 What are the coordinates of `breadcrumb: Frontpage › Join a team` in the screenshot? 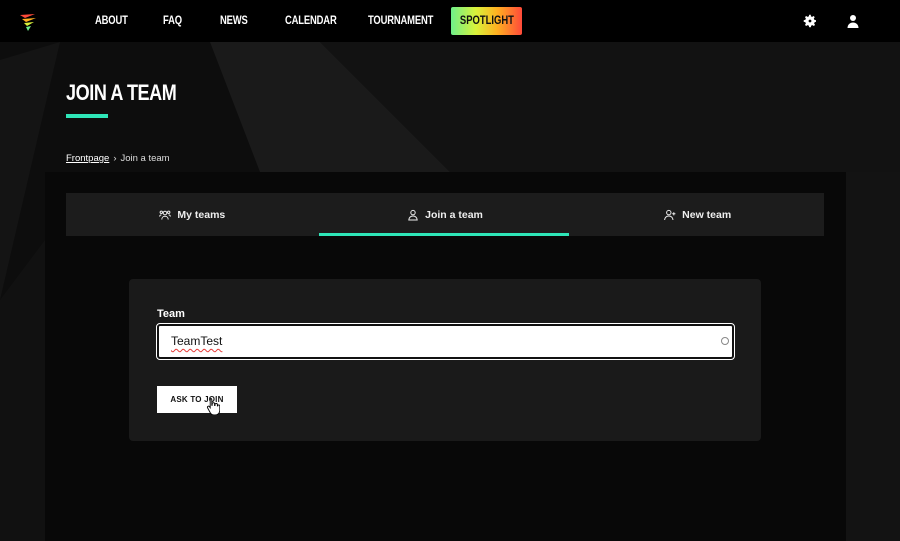 It's located at (118, 158).